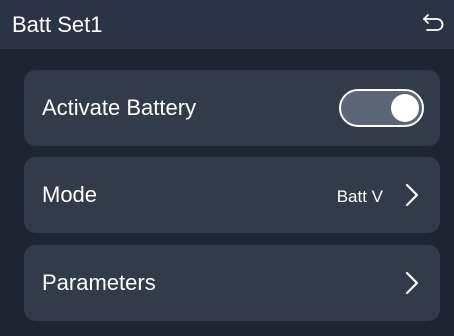  What do you see at coordinates (99, 282) in the screenshot?
I see `parameters-label: Parameters` at bounding box center [99, 282].